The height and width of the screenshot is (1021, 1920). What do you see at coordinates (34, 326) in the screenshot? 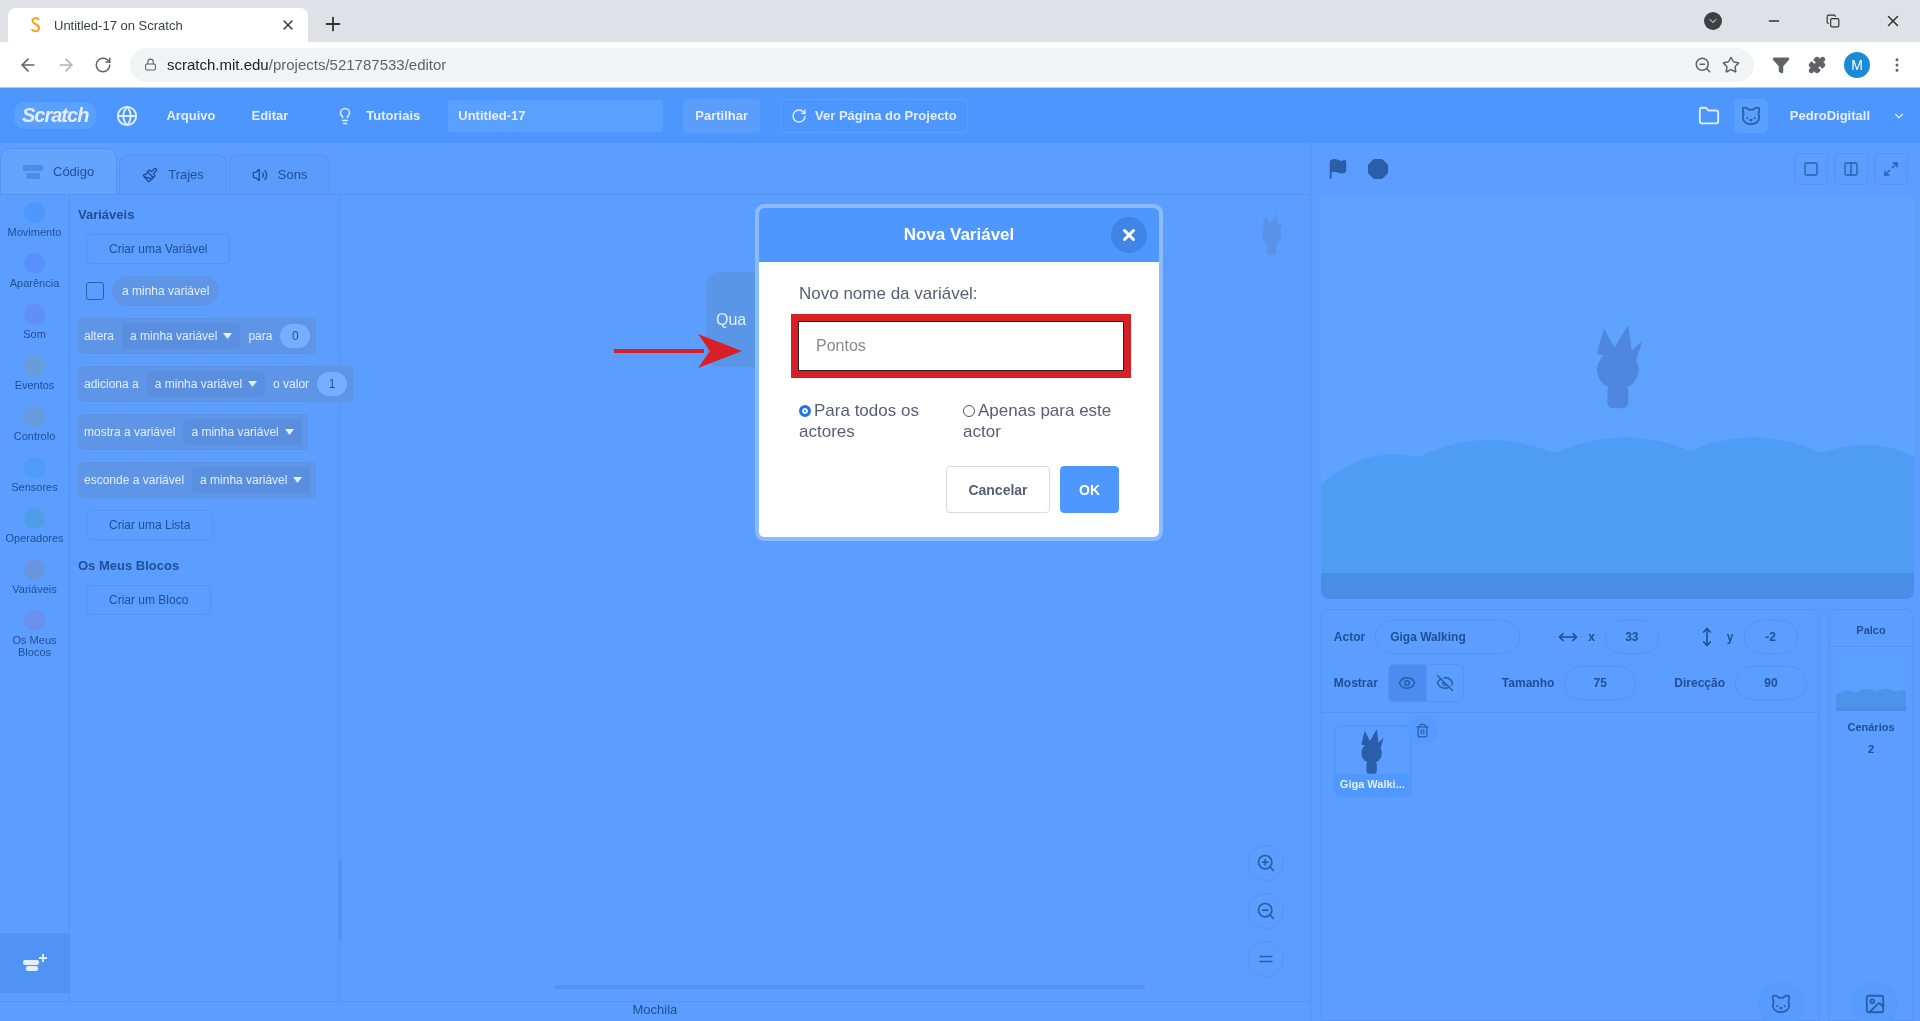
I see `category-item: Som` at bounding box center [34, 326].